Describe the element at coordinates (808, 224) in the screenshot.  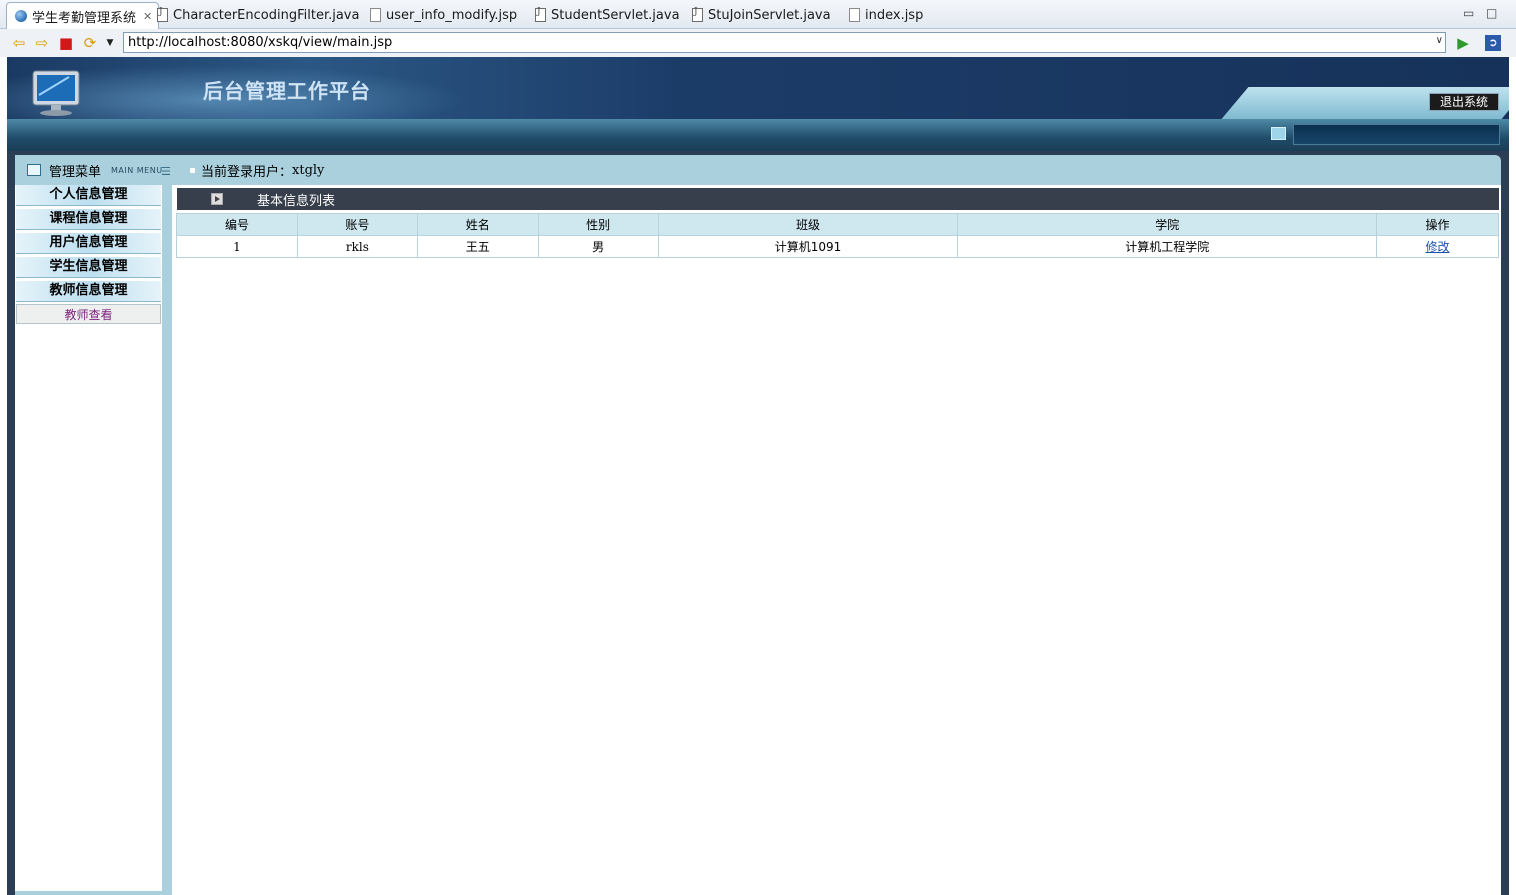
I see `column-header-class: 班级` at that location.